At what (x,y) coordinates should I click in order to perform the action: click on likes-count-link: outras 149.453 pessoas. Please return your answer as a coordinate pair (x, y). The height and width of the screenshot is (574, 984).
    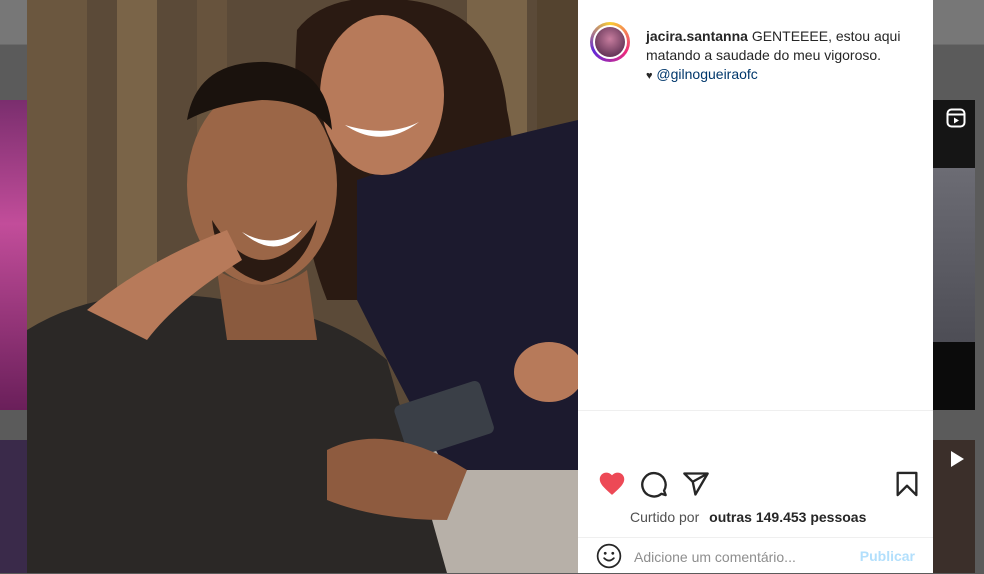
    Looking at the image, I should click on (787, 517).